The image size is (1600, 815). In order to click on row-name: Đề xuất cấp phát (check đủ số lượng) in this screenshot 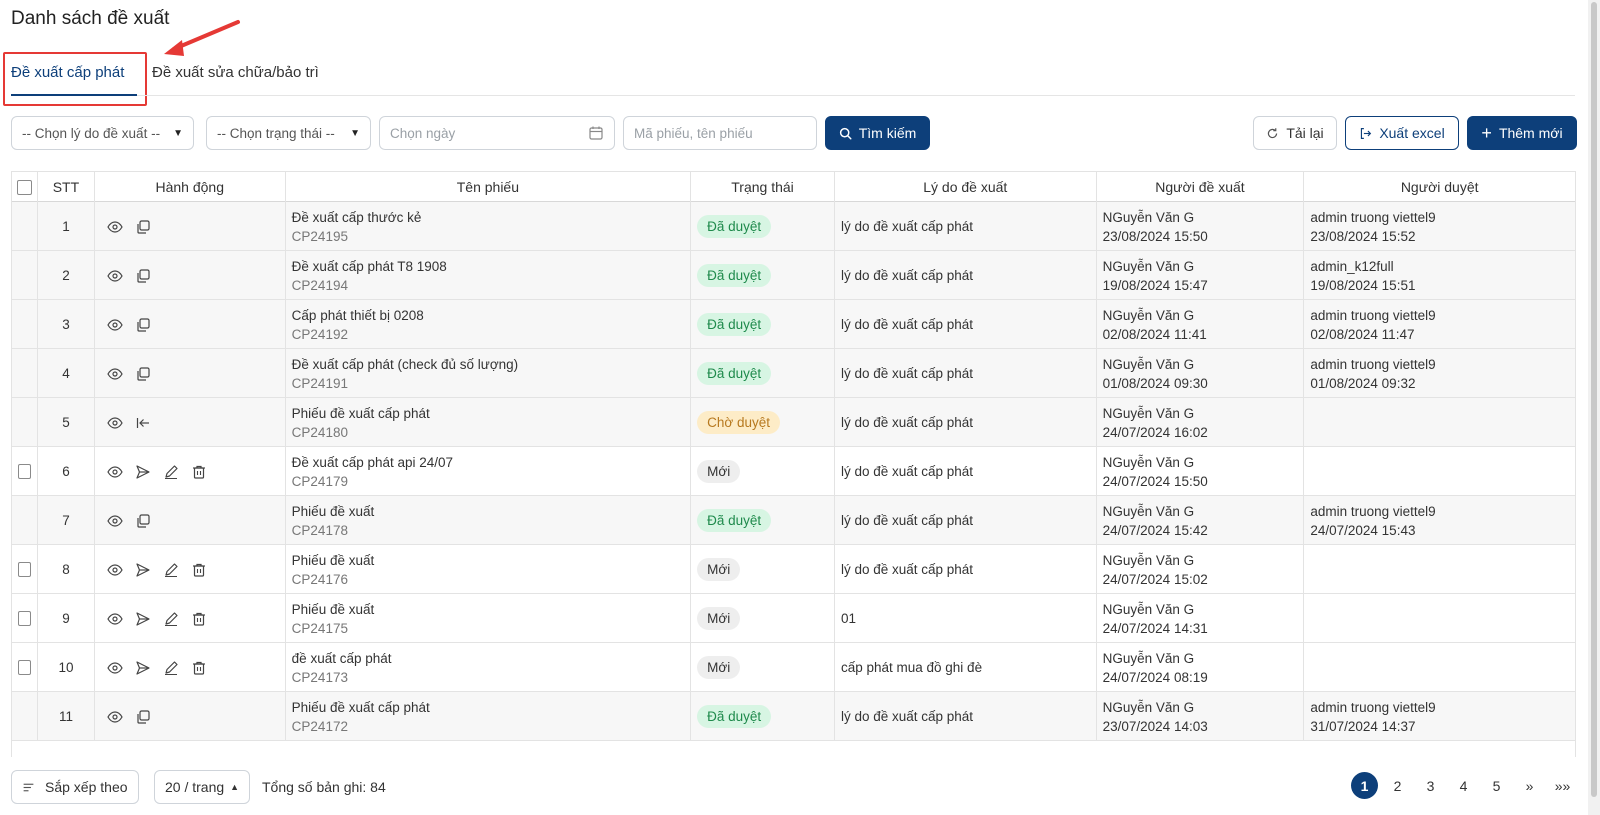, I will do `click(405, 364)`.